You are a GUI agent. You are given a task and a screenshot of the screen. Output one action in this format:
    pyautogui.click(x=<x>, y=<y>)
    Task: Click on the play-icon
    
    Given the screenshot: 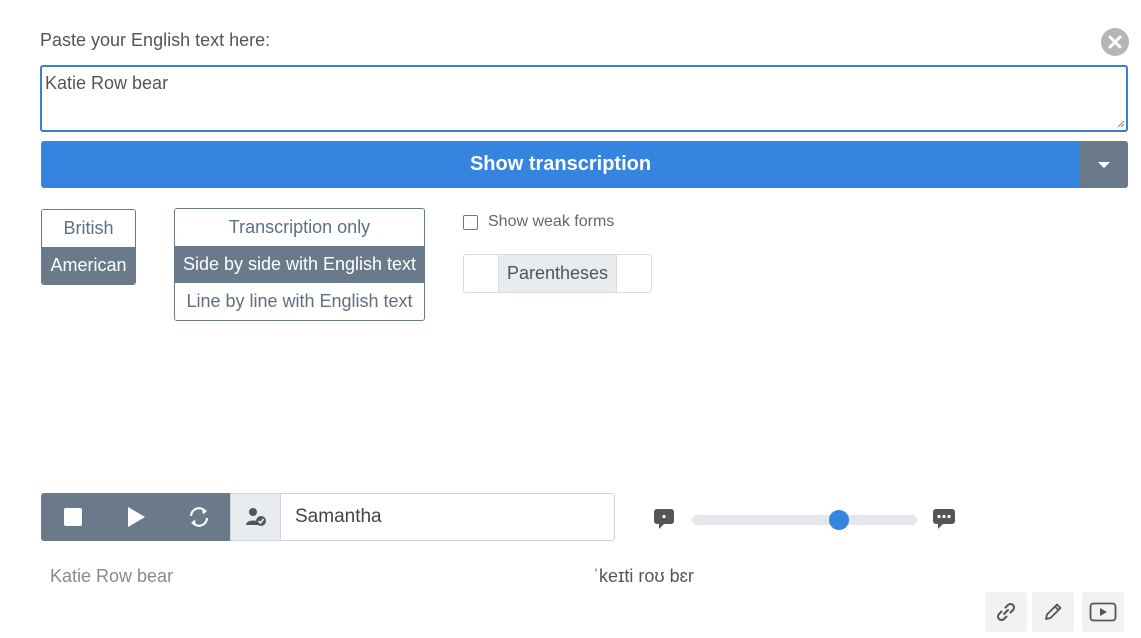 What is the action you would take?
    pyautogui.click(x=136, y=517)
    